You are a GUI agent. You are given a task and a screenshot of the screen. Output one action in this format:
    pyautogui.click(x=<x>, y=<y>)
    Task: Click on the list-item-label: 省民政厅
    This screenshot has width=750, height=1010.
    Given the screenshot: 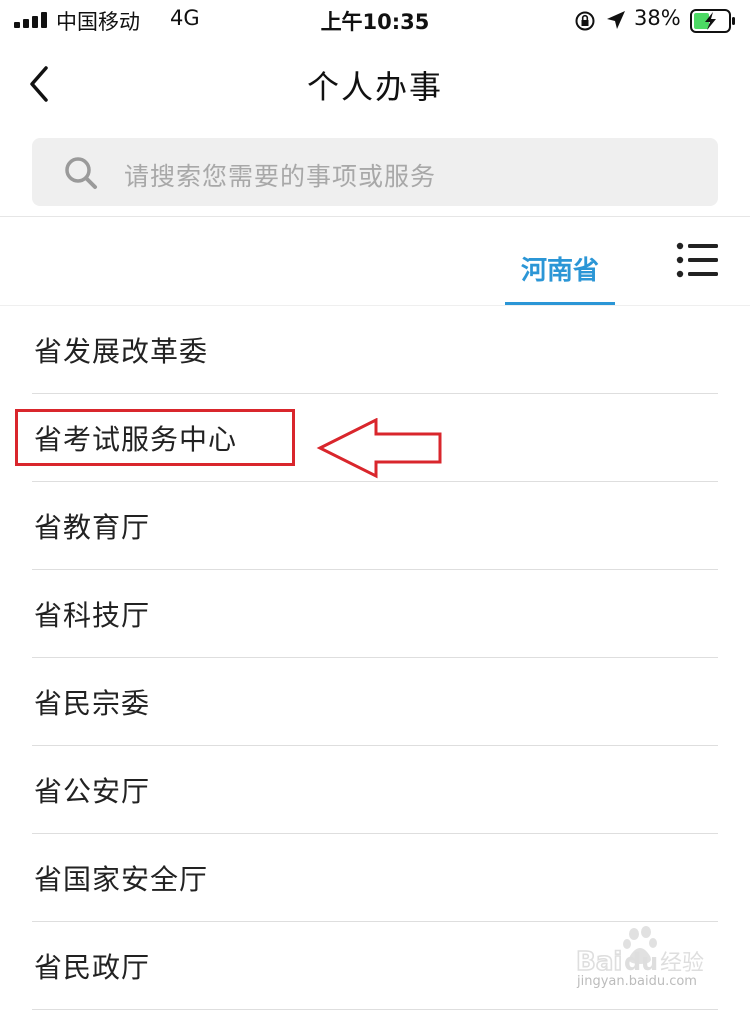 What is the action you would take?
    pyautogui.click(x=92, y=967)
    